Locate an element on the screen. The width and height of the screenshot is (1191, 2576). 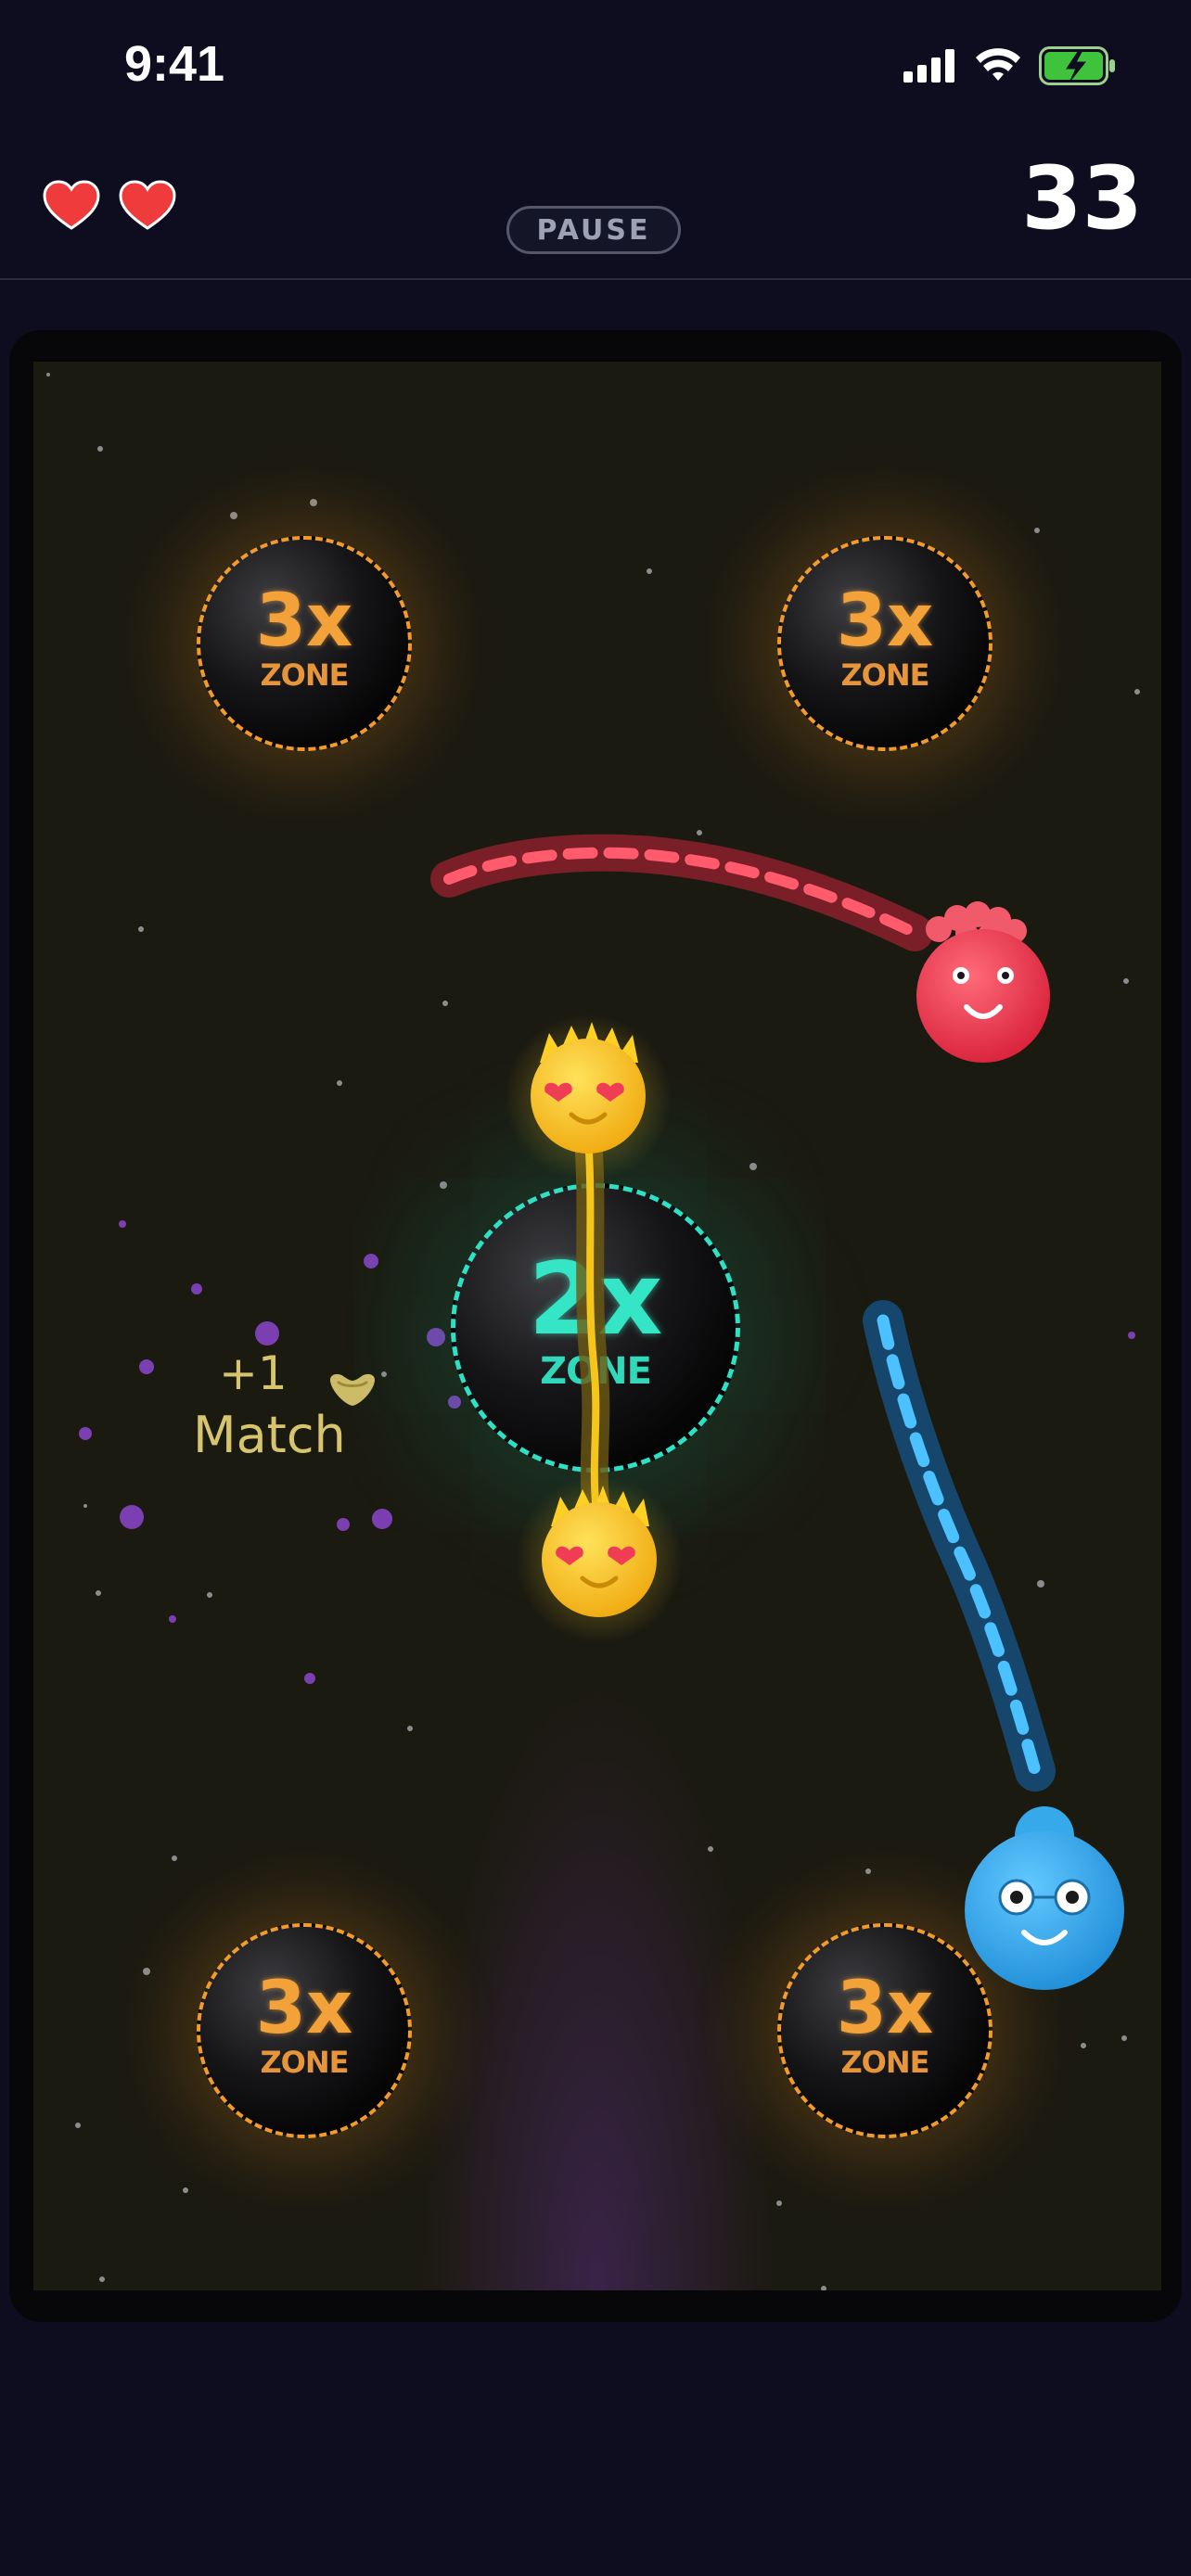
status-bar: 9:41 is located at coordinates (595, 65).